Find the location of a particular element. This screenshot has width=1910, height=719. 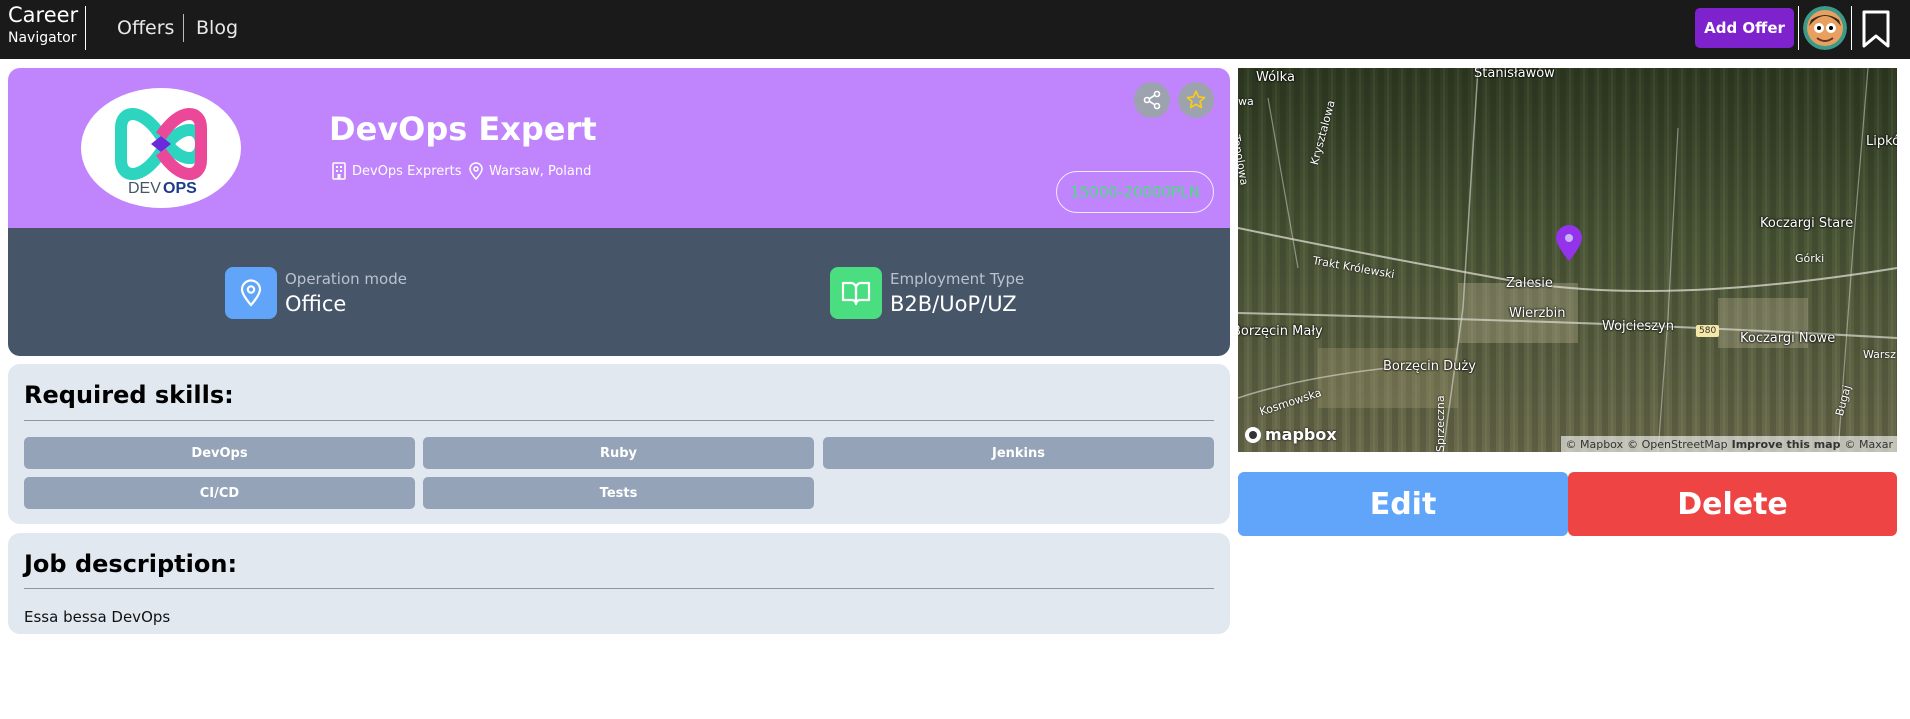

salary-badge: 15000-20000PLN is located at coordinates (1135, 192).